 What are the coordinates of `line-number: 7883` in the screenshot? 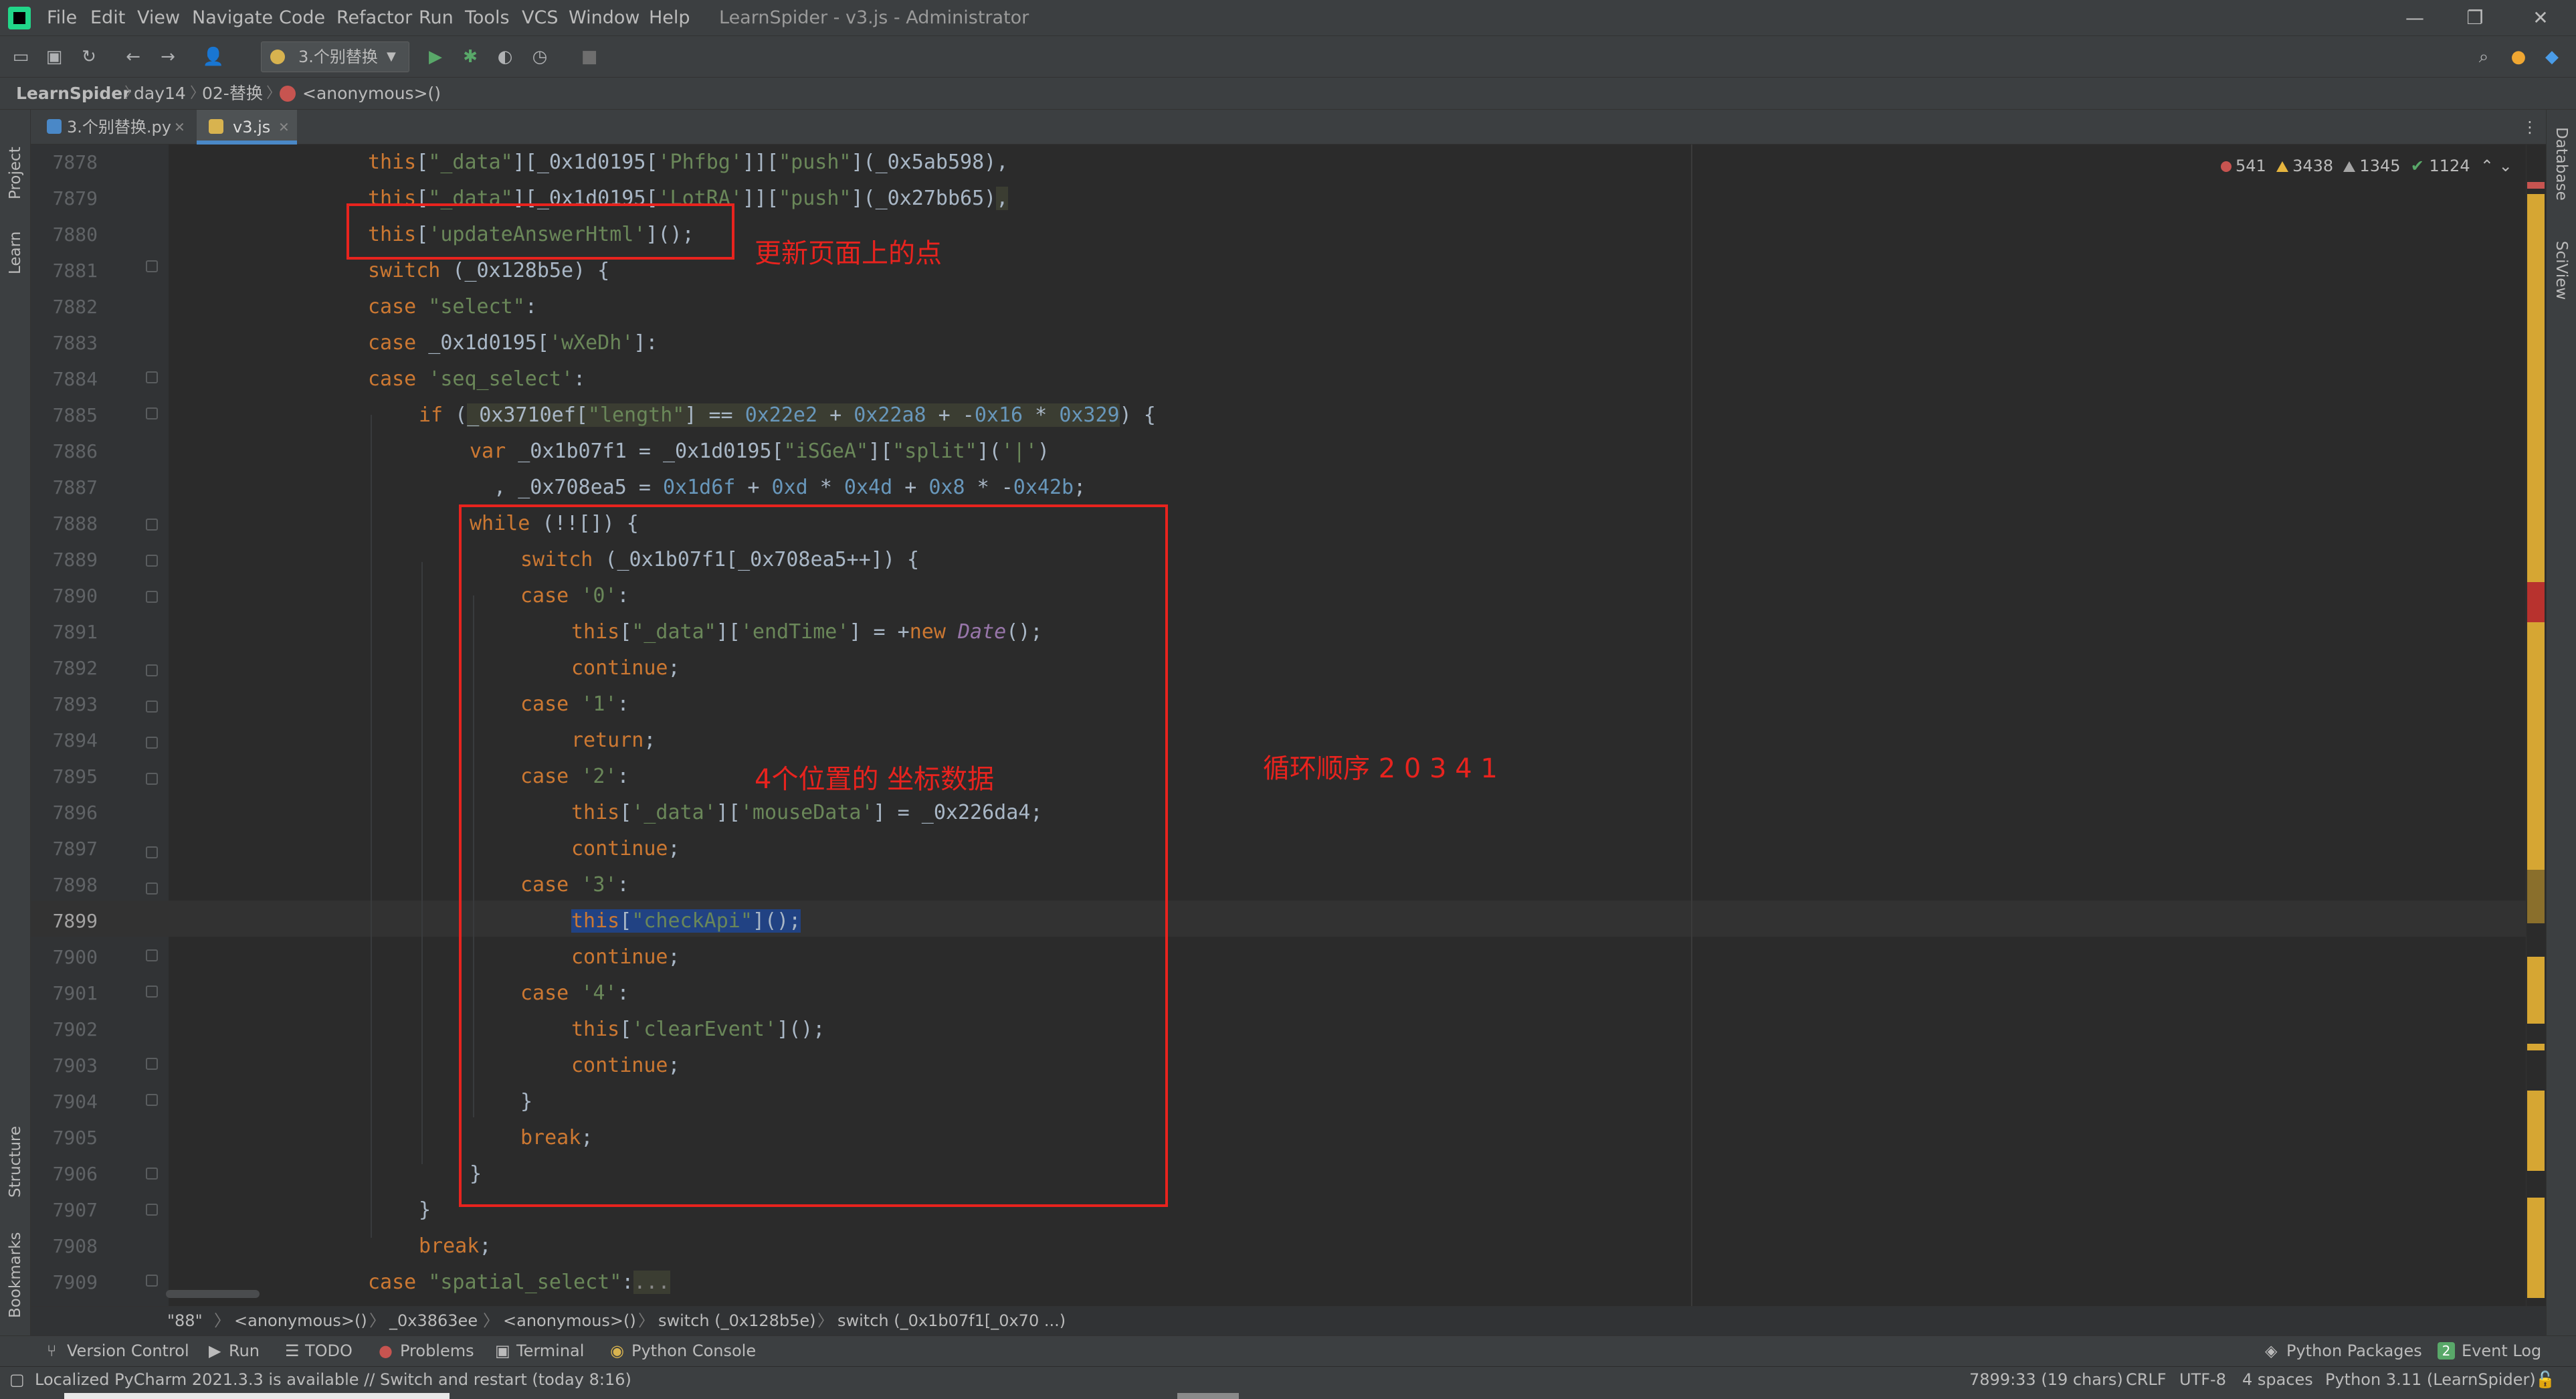 It's located at (65, 343).